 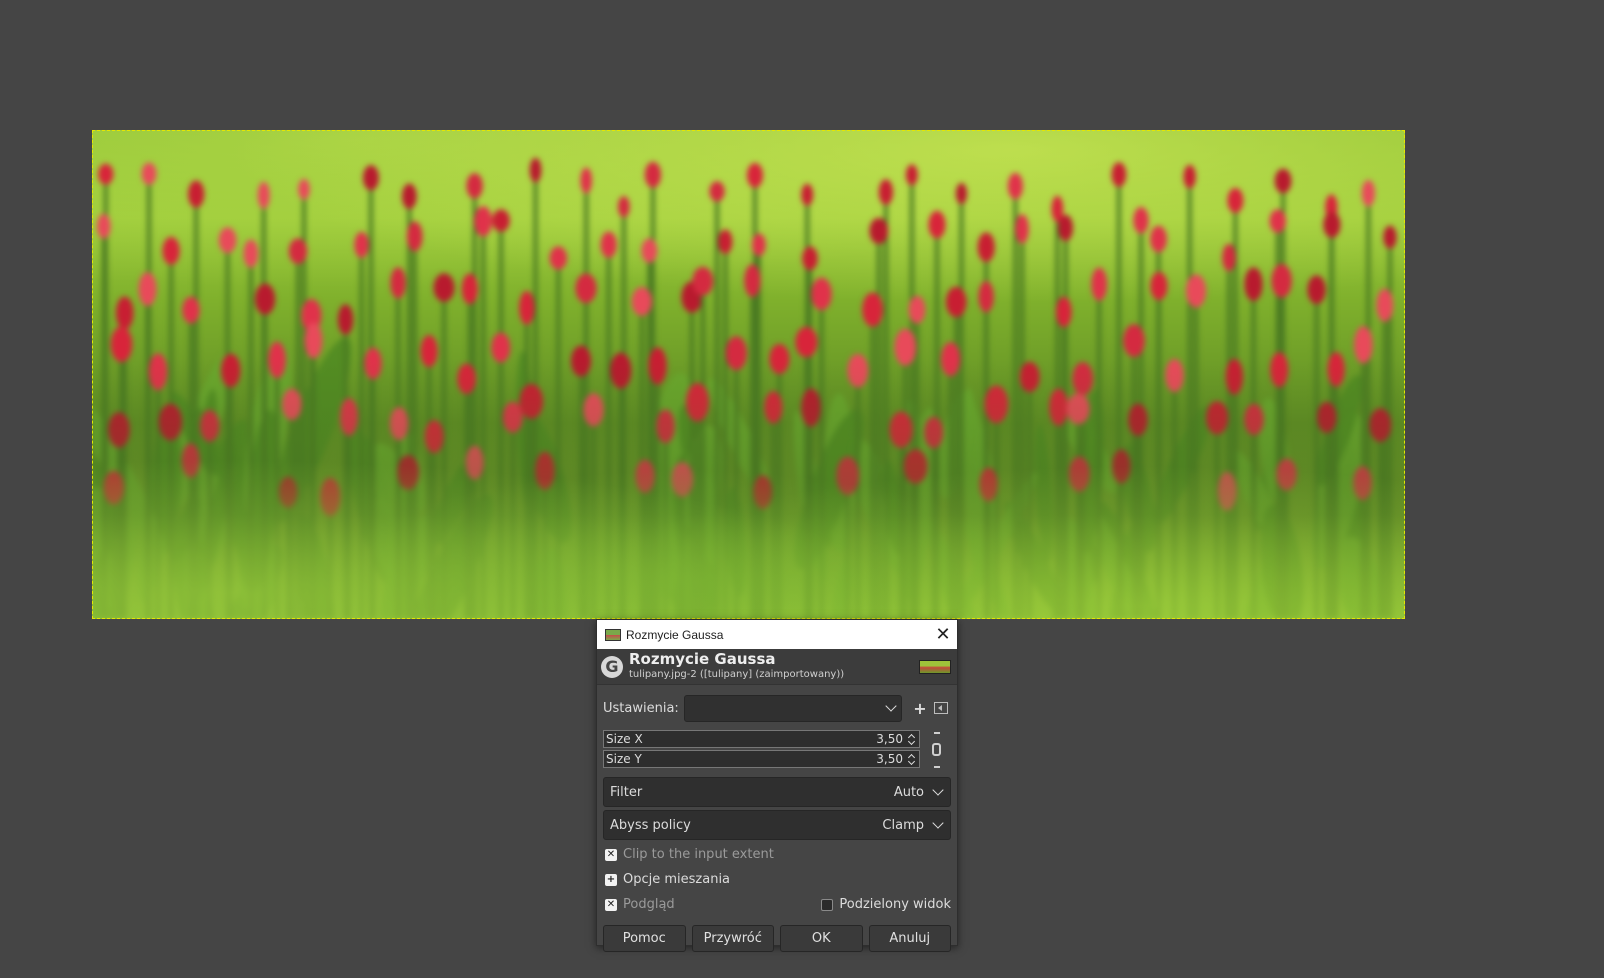 I want to click on size-x-label: Size X, so click(x=624, y=739).